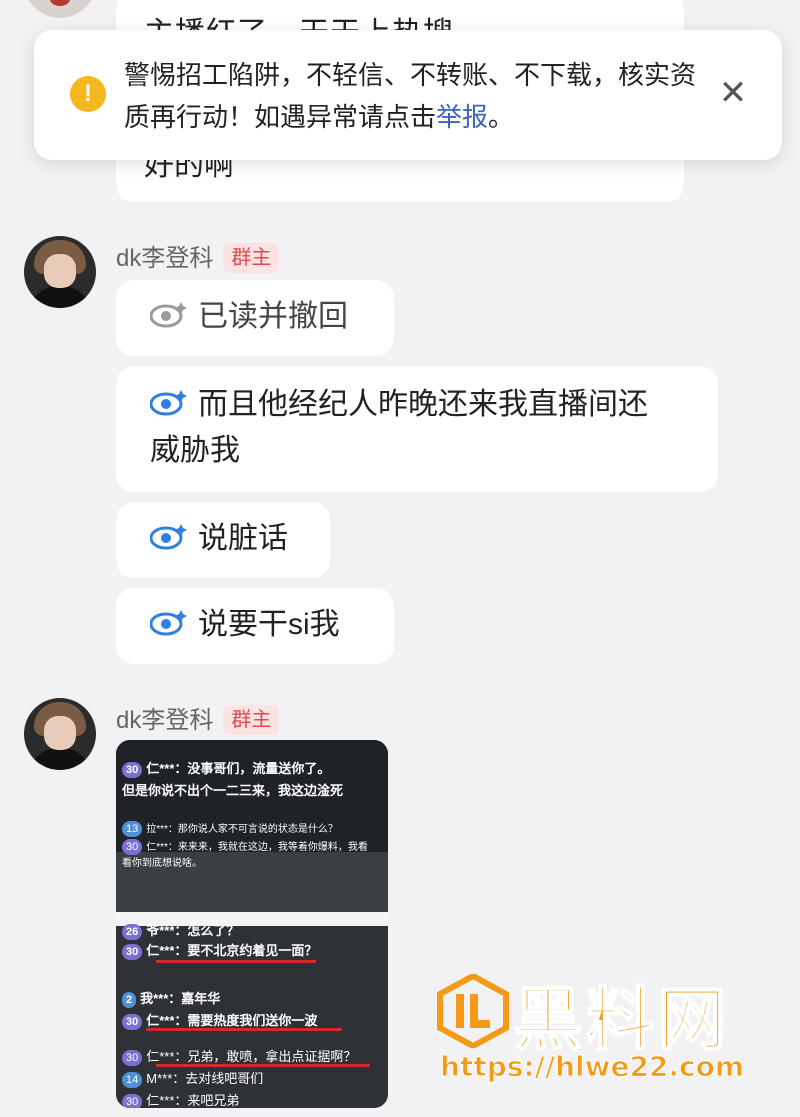 Image resolution: width=800 pixels, height=1117 pixels. Describe the element at coordinates (219, 950) in the screenshot. I see `screenshot-comment: 30 仁***：要不北京约着见一面？` at that location.